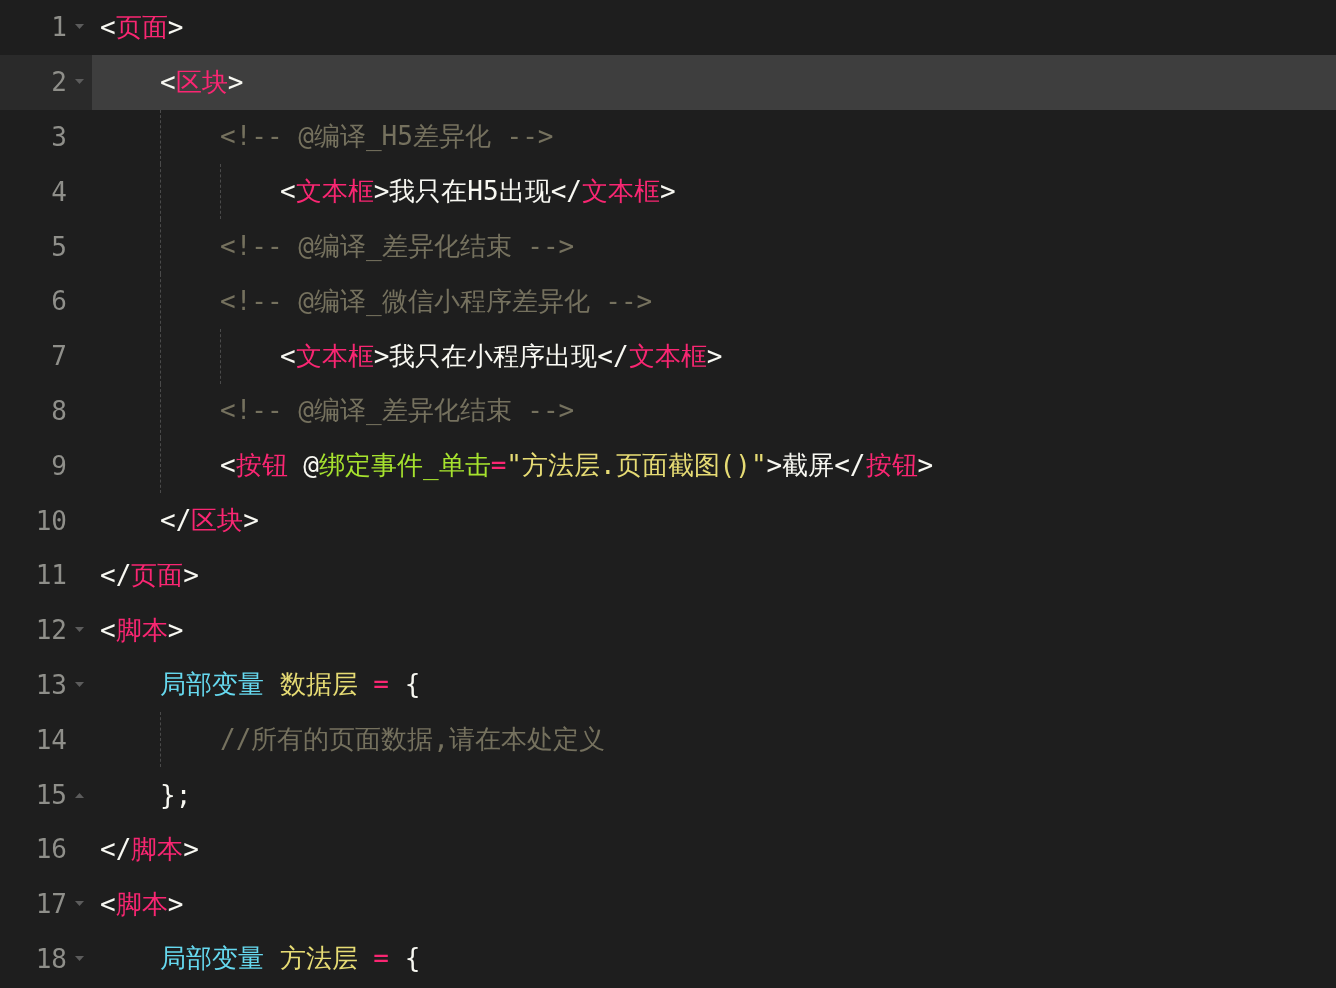 The image size is (1336, 988). Describe the element at coordinates (79, 794) in the screenshot. I see `fold-end-arrow-icon` at that location.